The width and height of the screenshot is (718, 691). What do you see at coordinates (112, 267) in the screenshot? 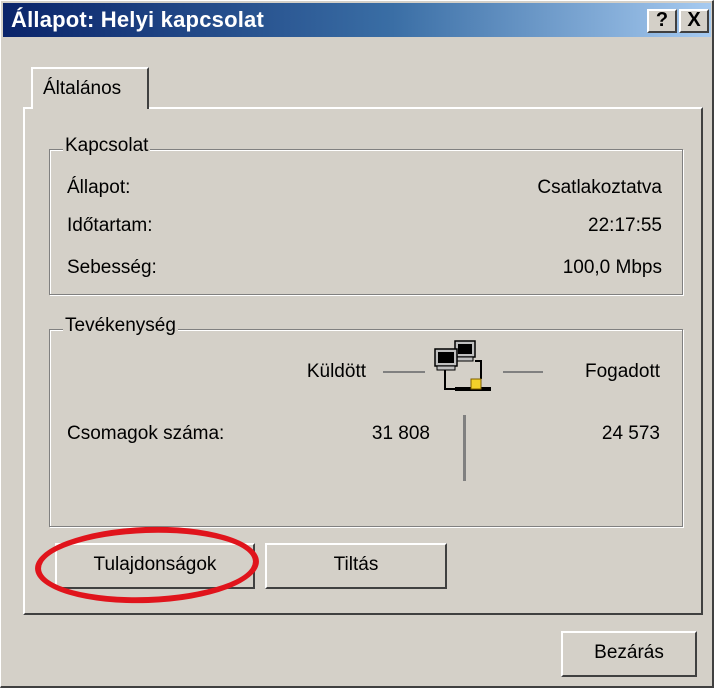
I see `speed-label: Sebesség:` at bounding box center [112, 267].